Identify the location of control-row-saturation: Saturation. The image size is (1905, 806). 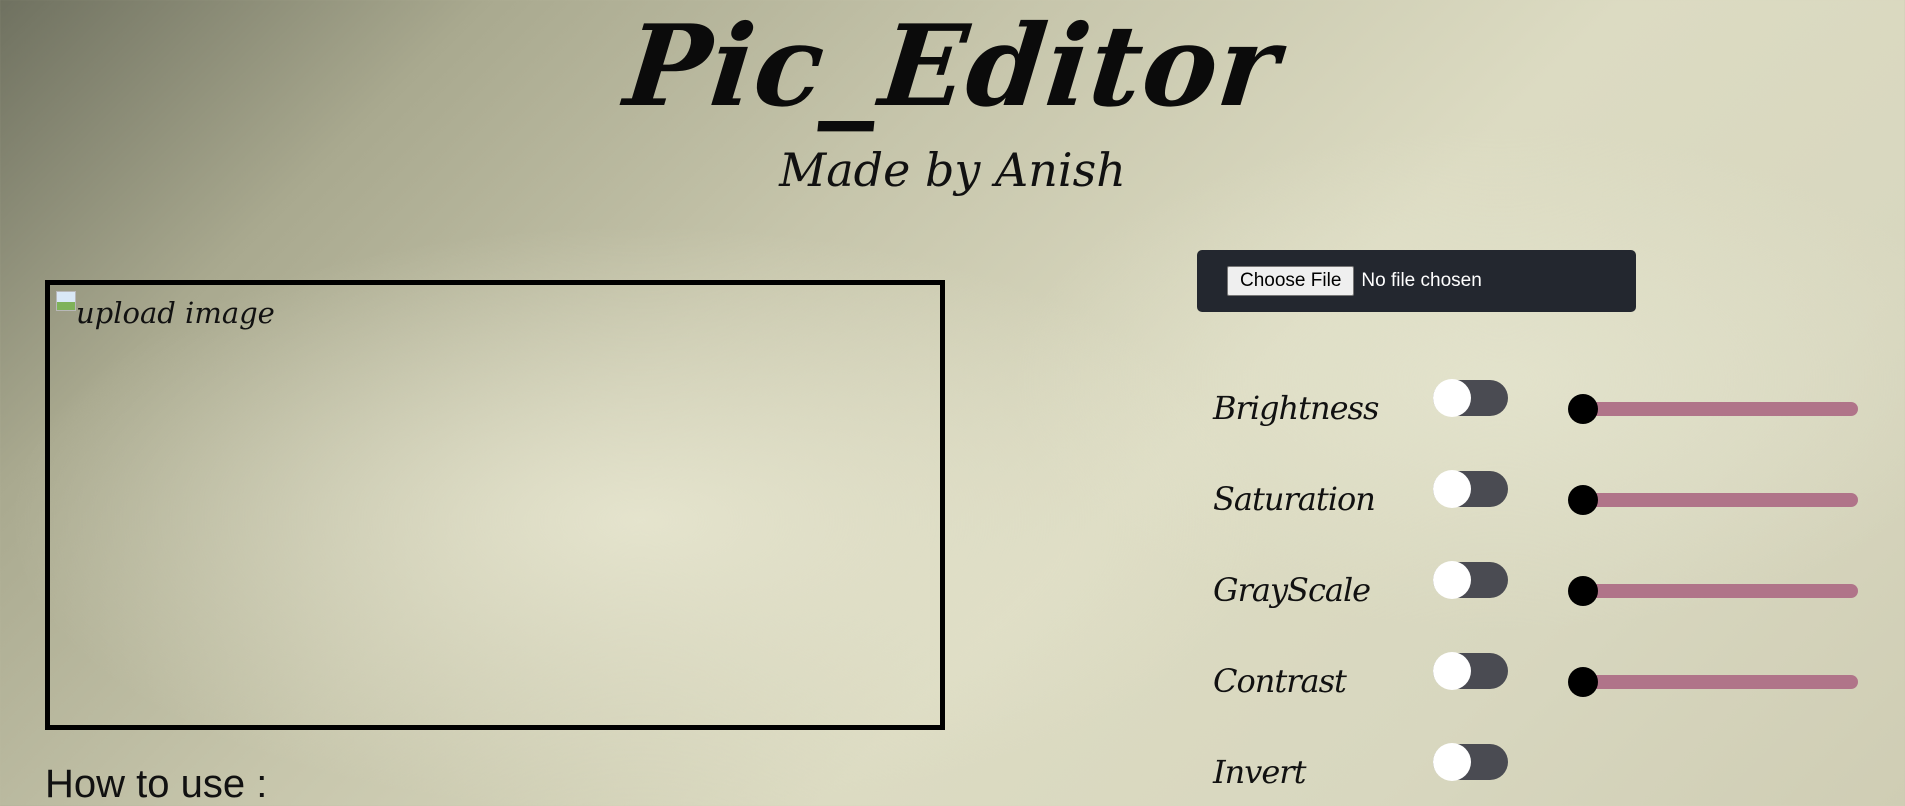
(1538, 500).